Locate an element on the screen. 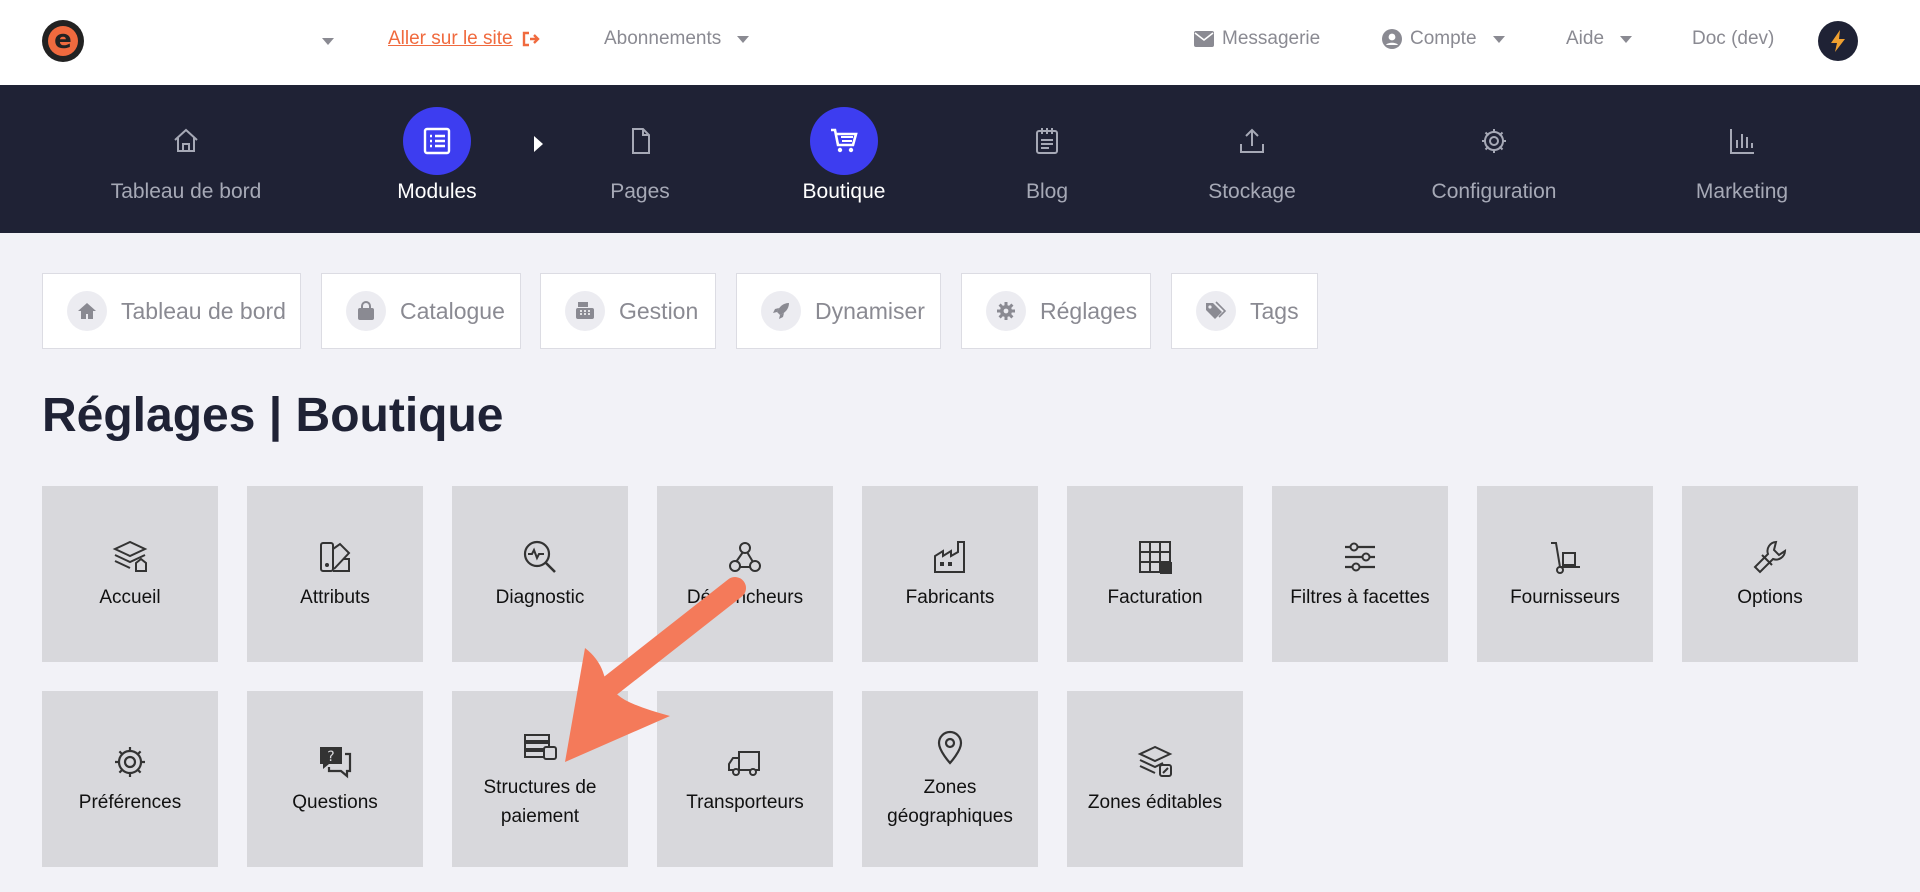 The image size is (1920, 892). nav-item-marketing: Marketing is located at coordinates (1742, 159).